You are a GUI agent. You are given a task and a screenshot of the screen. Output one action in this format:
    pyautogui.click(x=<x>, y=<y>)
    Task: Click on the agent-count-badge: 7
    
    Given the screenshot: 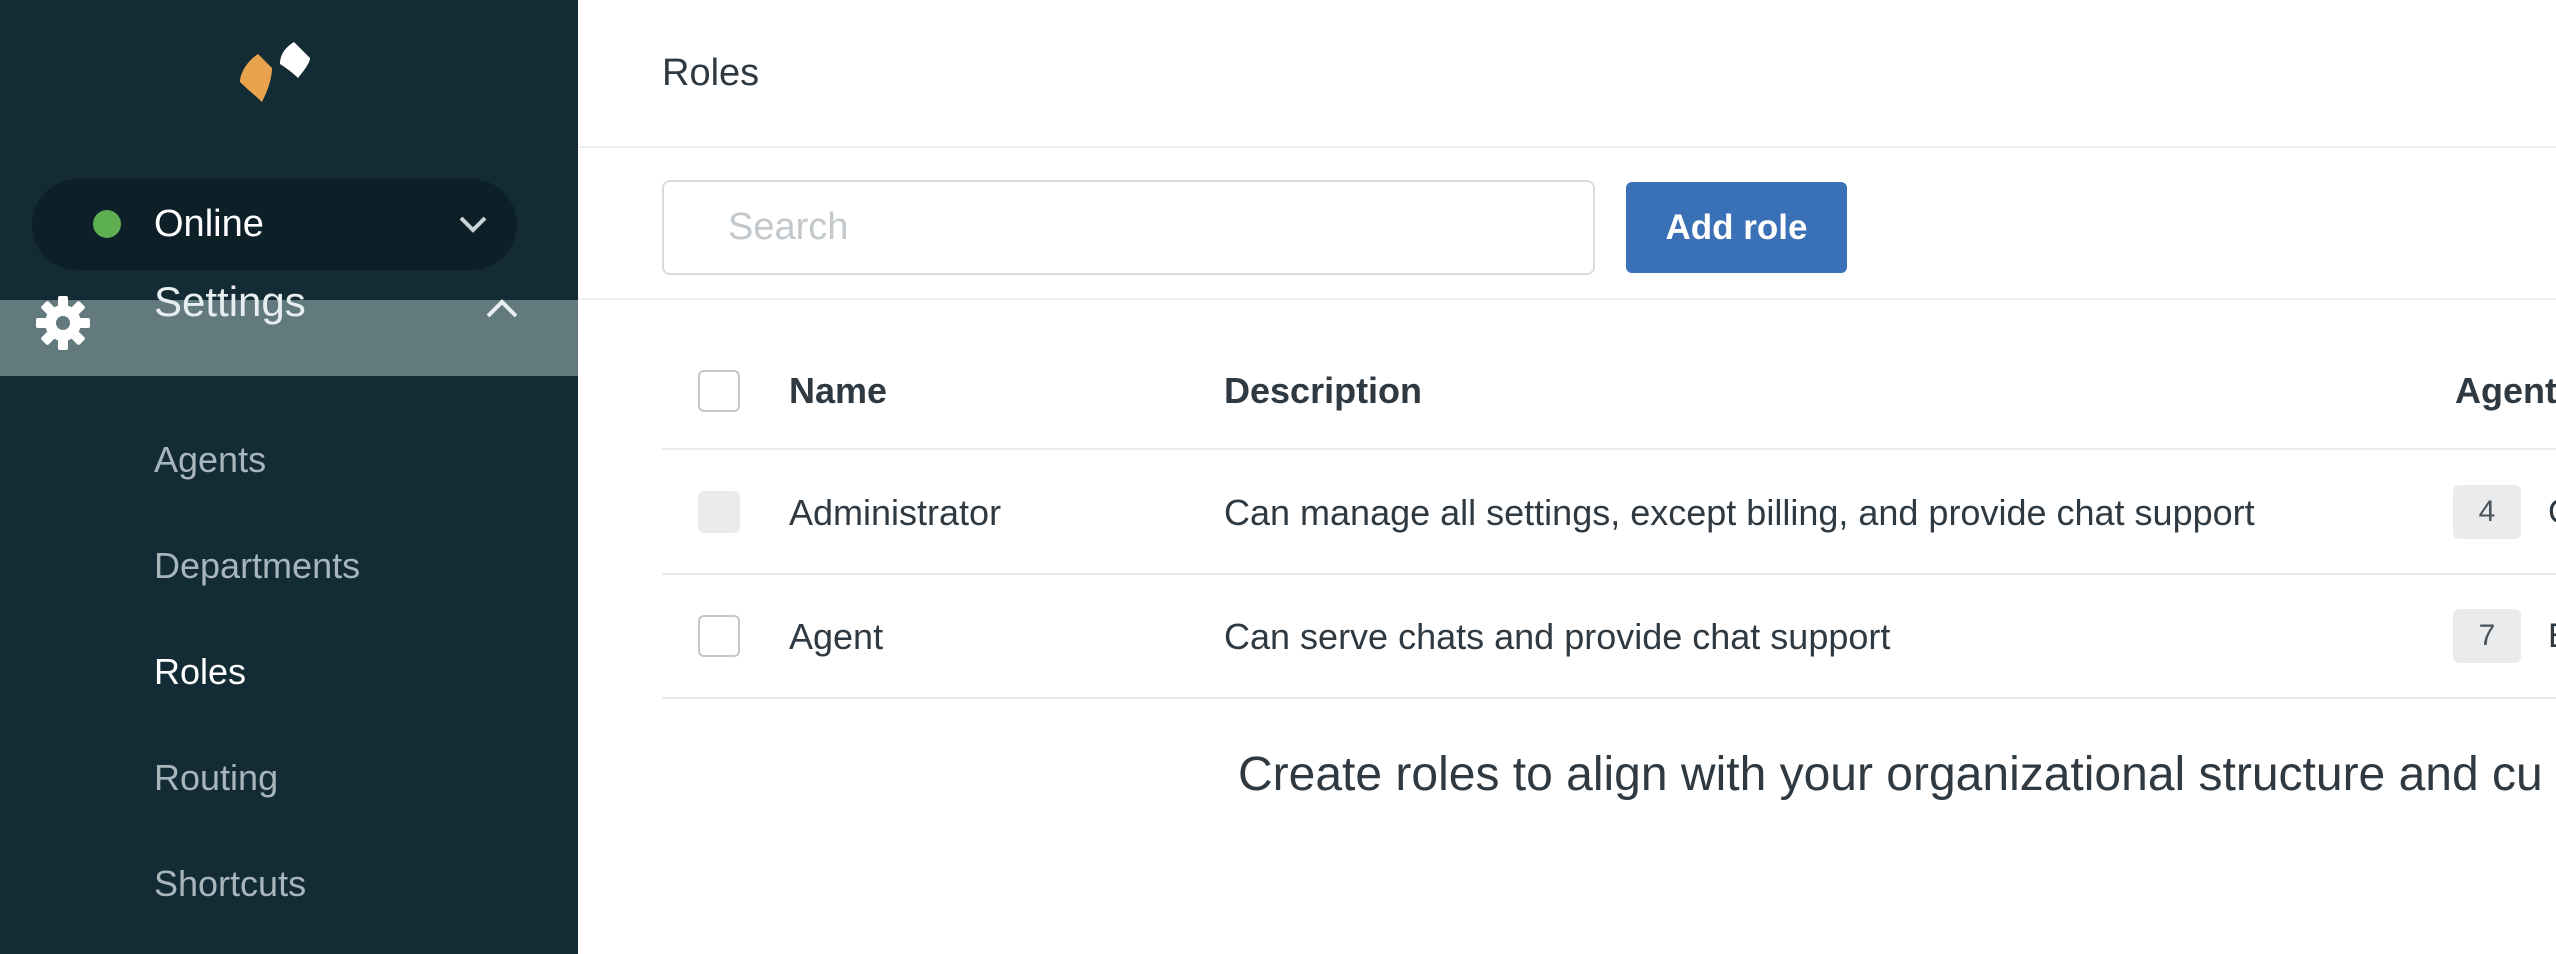 What is the action you would take?
    pyautogui.click(x=2487, y=636)
    